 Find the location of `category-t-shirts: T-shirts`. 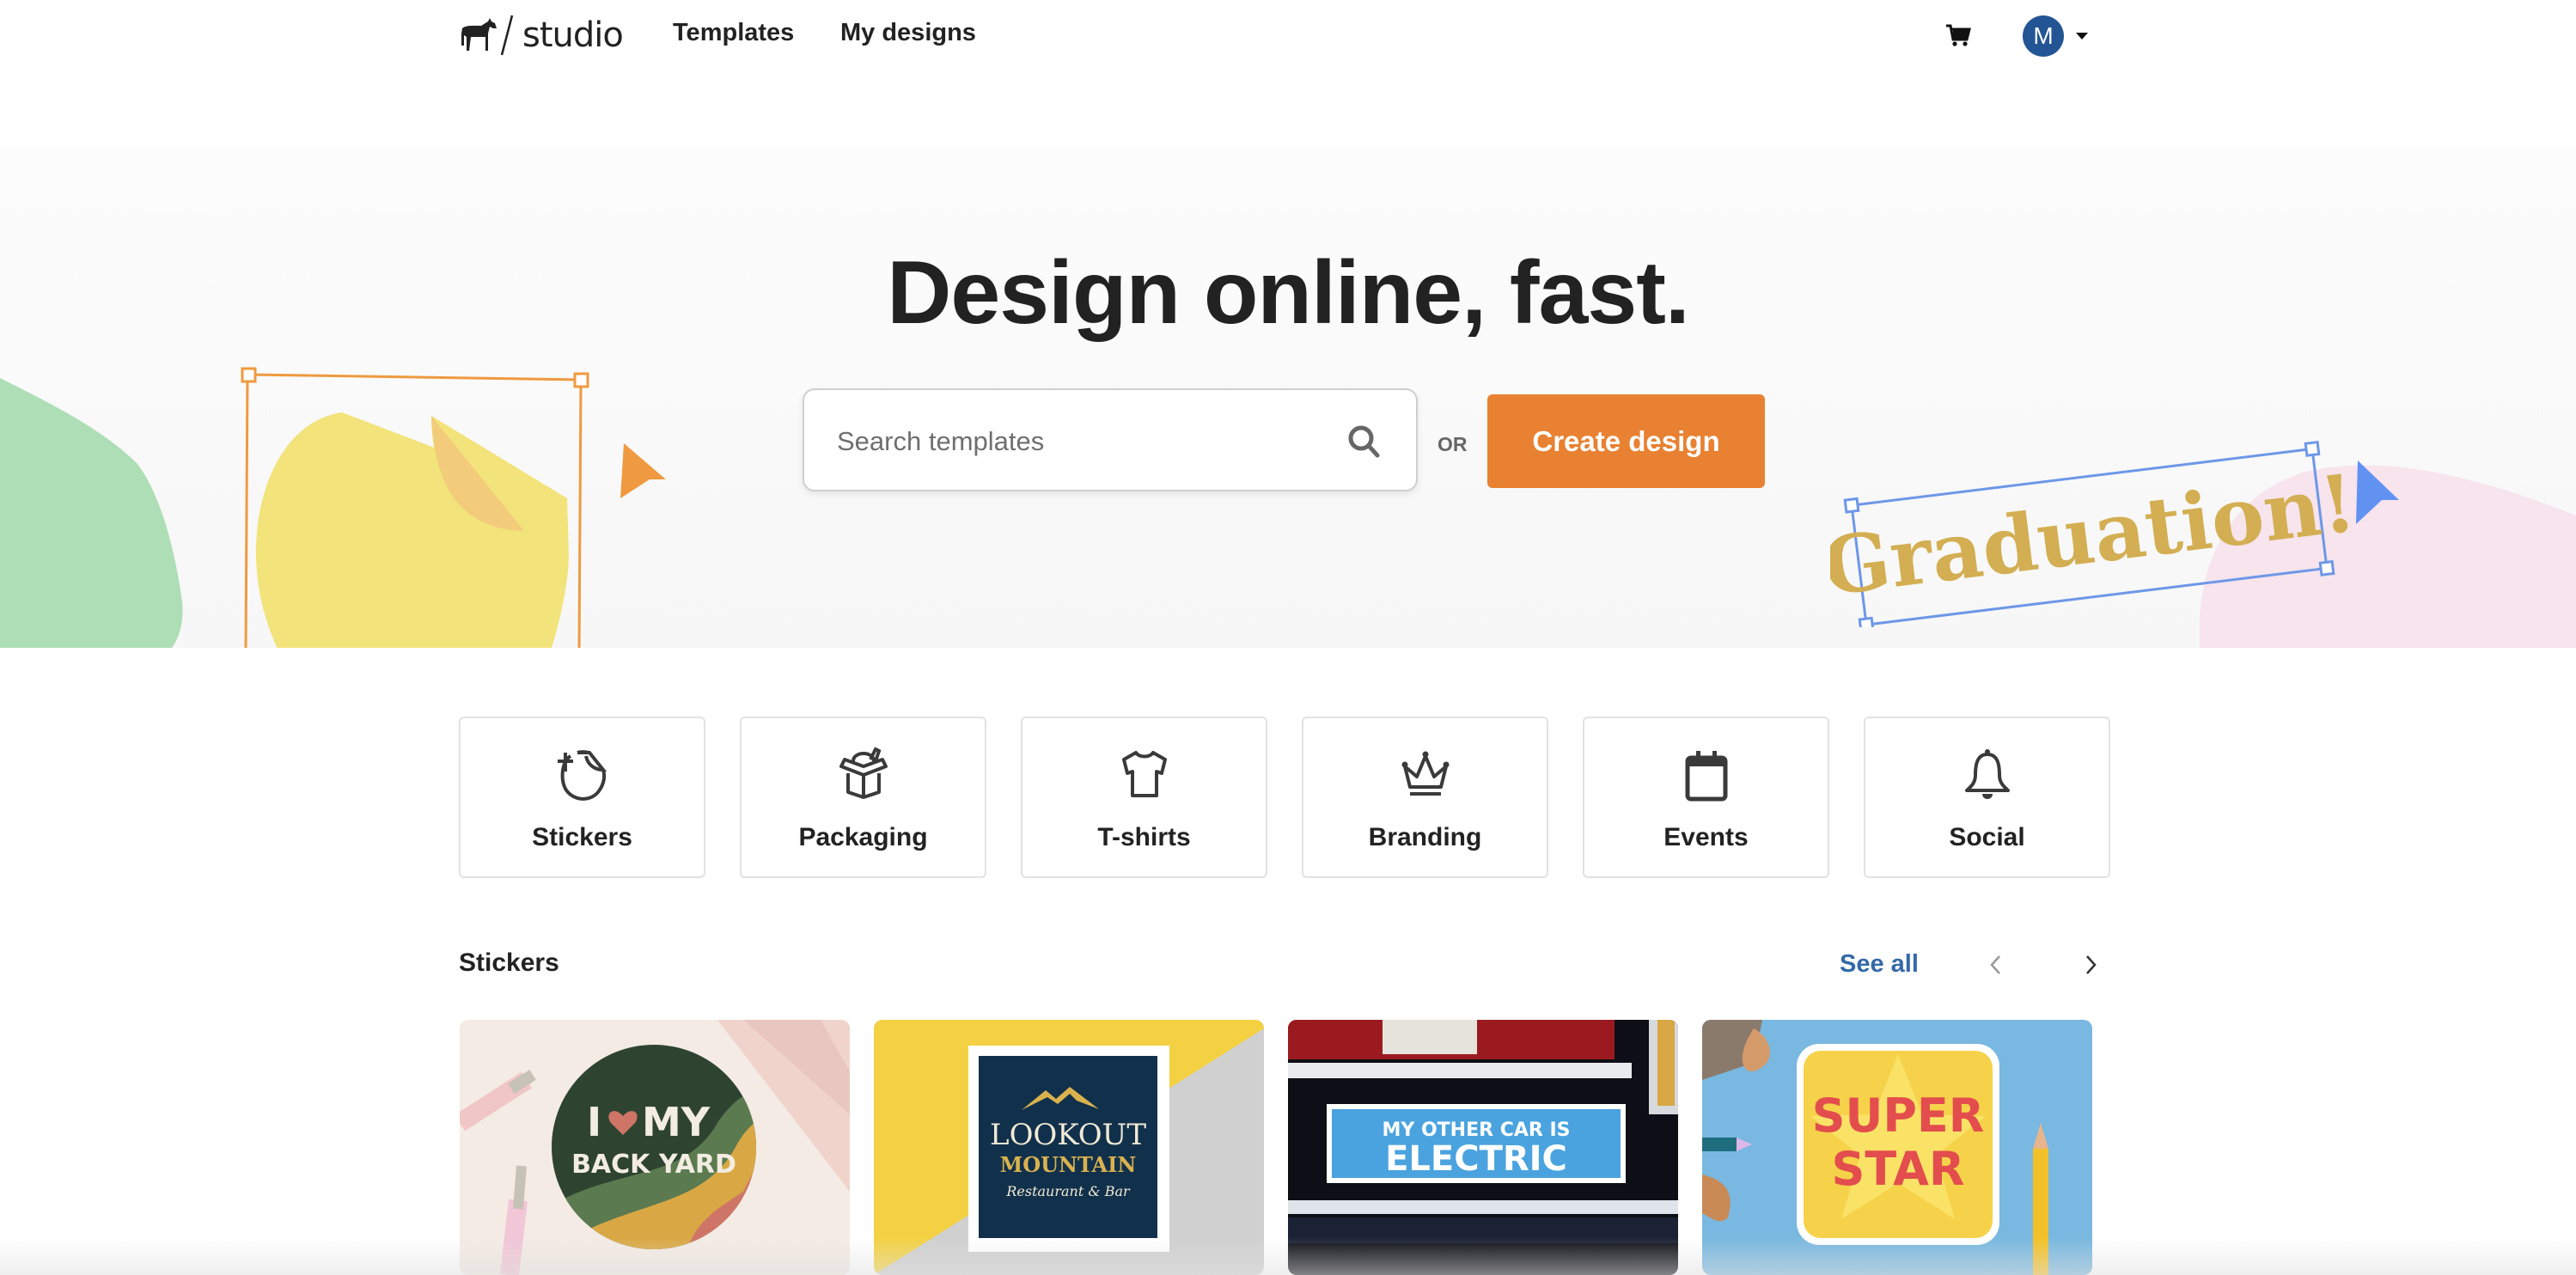

category-t-shirts: T-shirts is located at coordinates (1144, 797).